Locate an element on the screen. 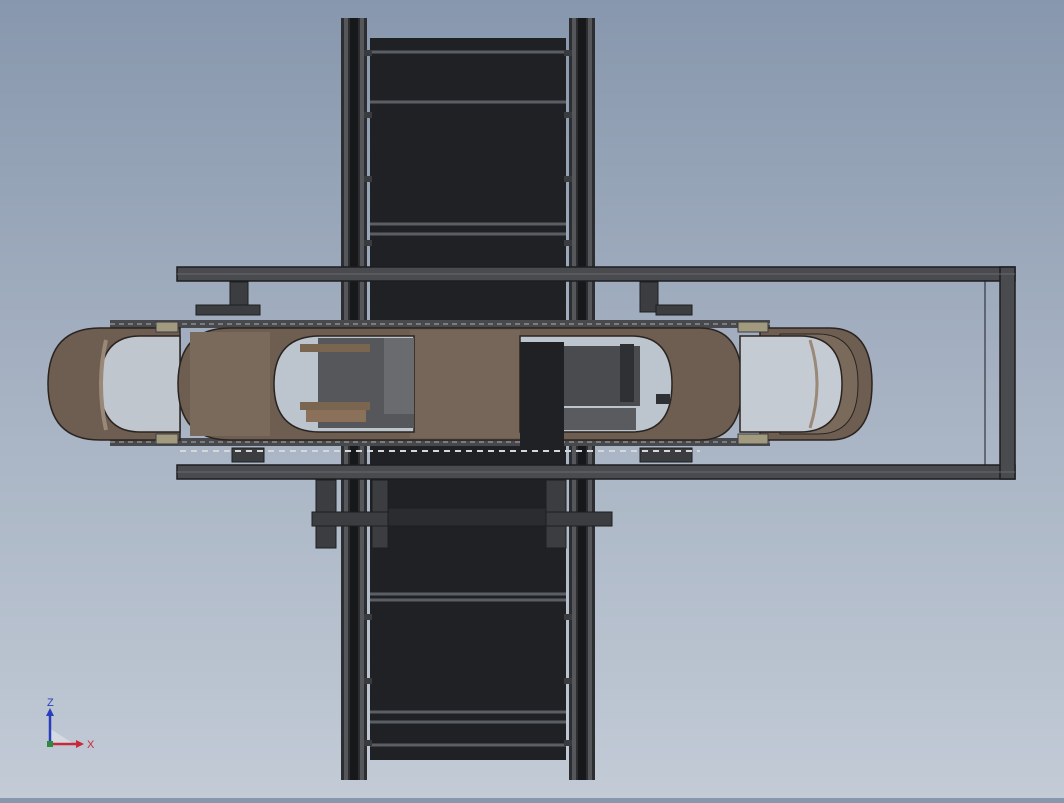 The image size is (1064, 803). drum-rollers is located at coordinates (460, 388).